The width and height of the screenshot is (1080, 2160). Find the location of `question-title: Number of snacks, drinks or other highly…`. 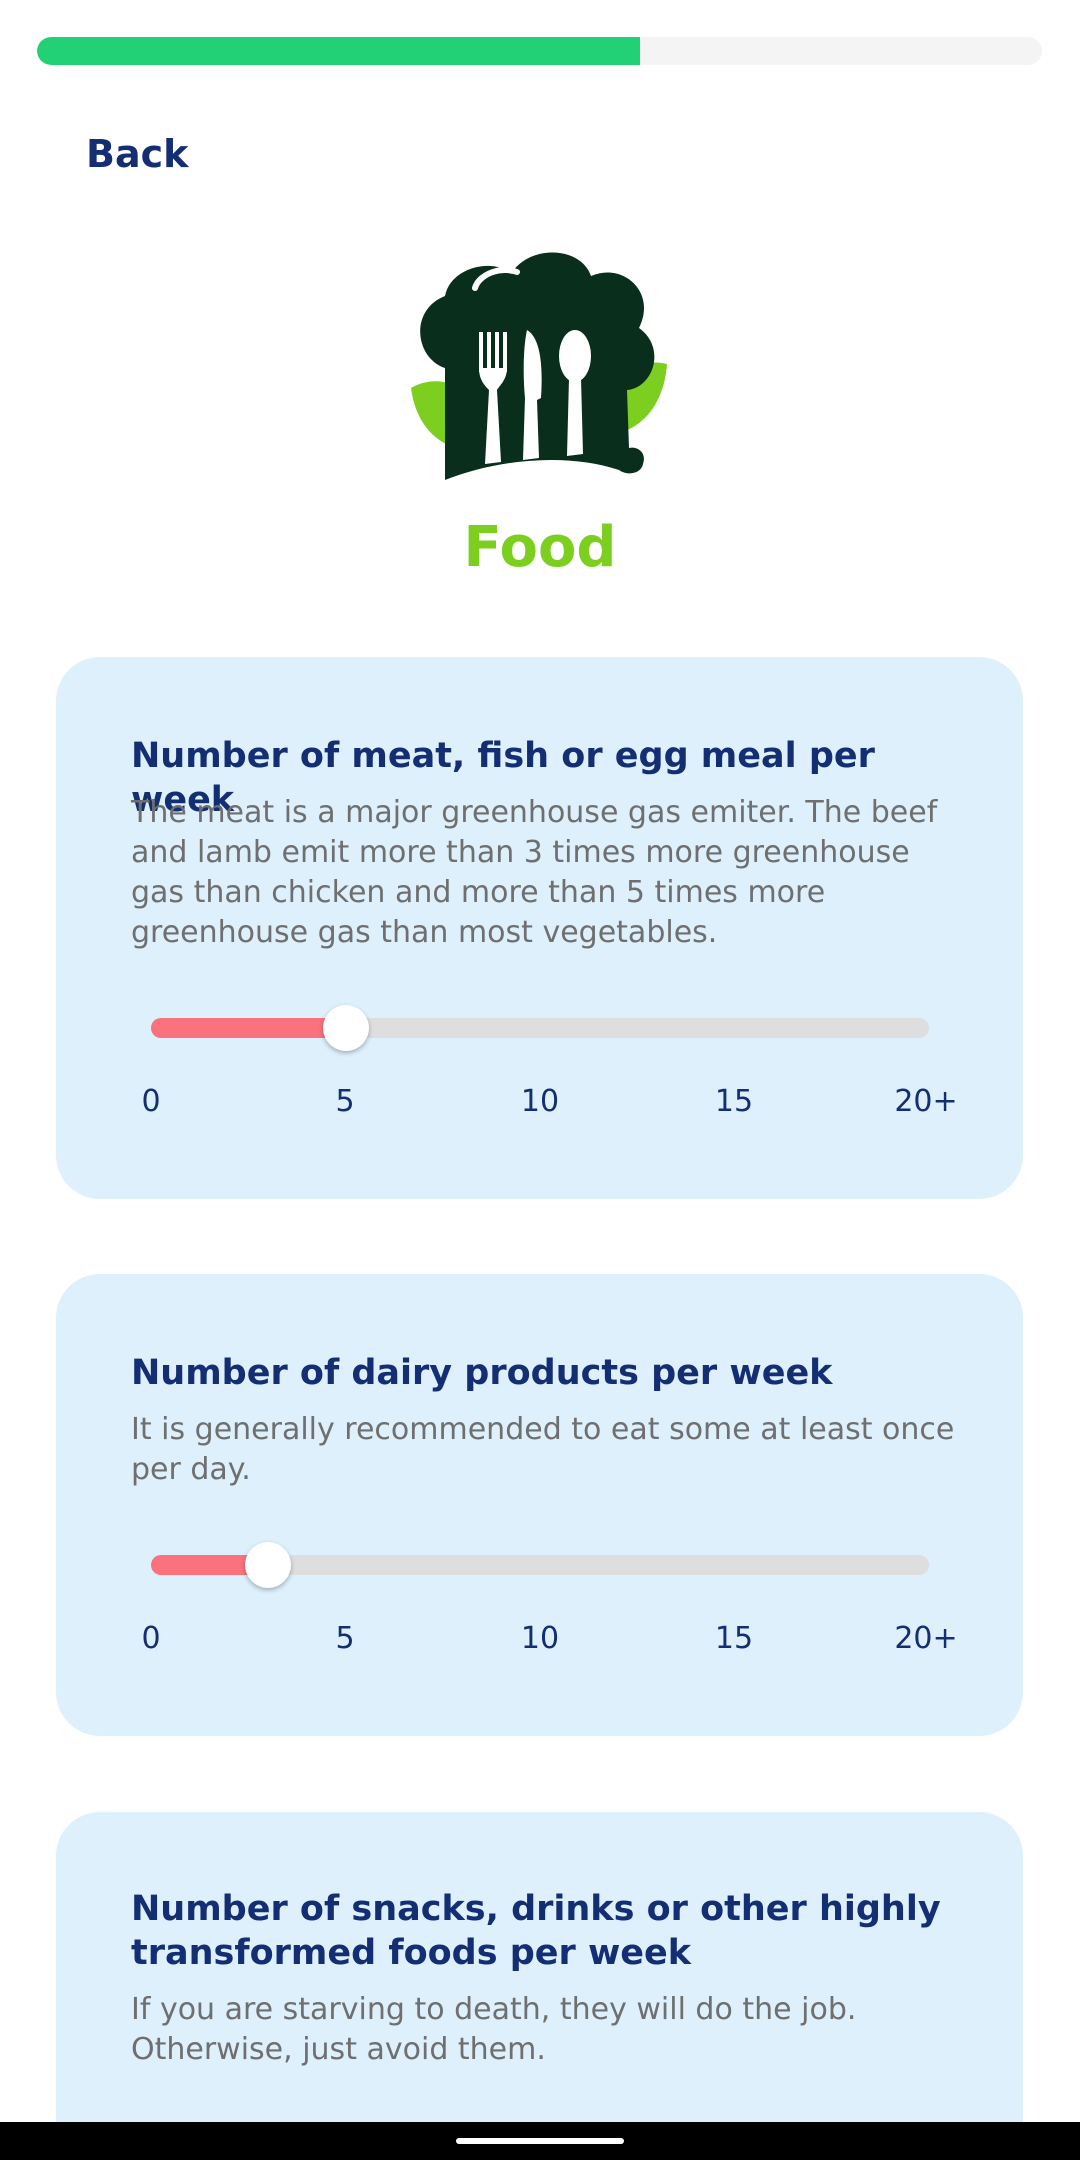

question-title: Number of snacks, drinks or other highly… is located at coordinates (536, 1931).